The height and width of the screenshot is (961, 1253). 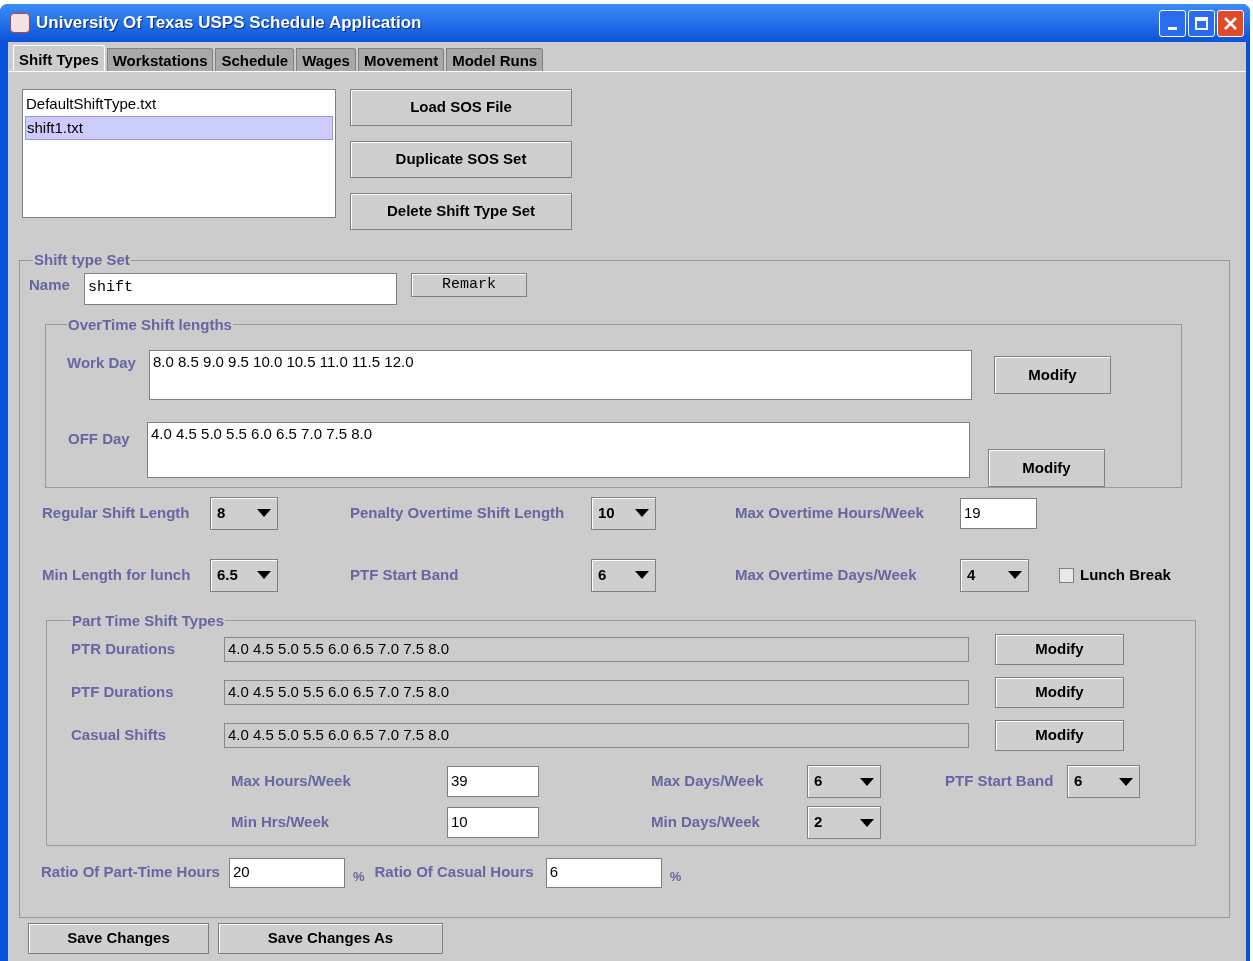 What do you see at coordinates (119, 735) in the screenshot?
I see `field-label: Casual Shifts` at bounding box center [119, 735].